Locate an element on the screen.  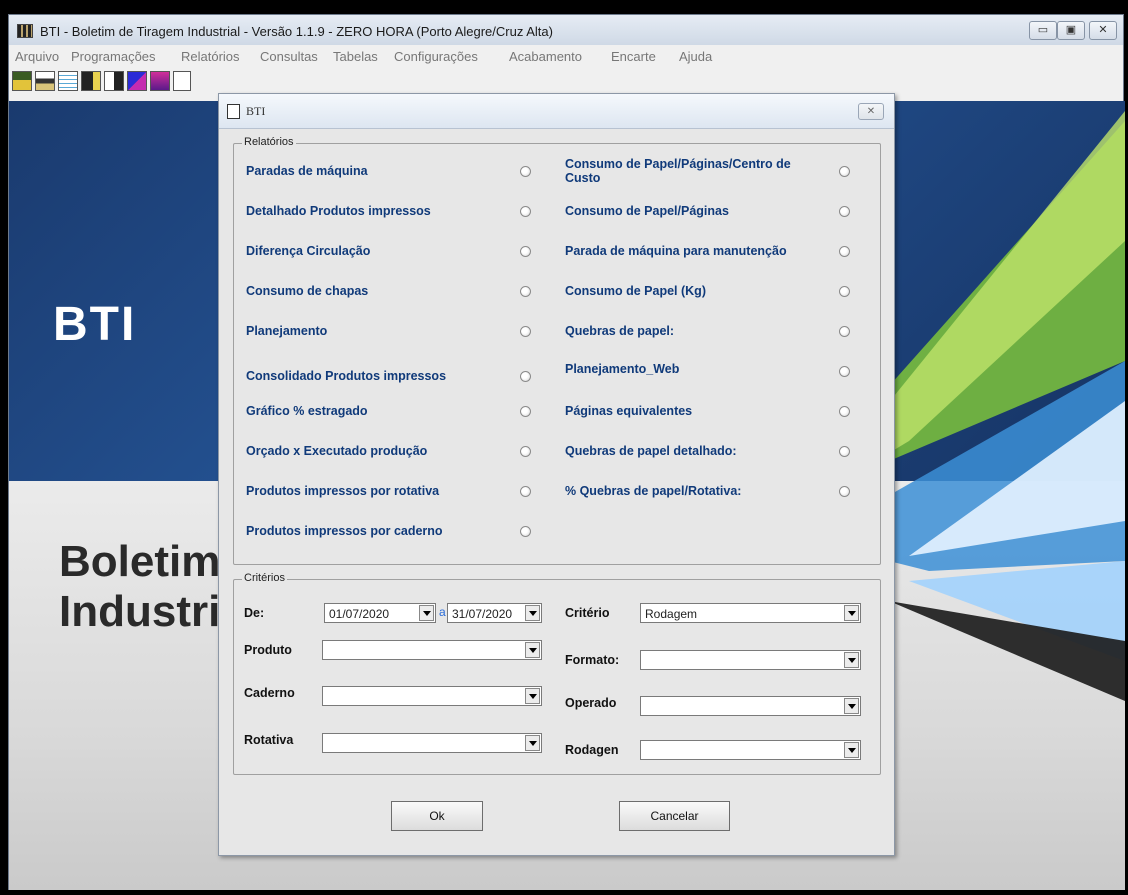
radio-rotativa is located at coordinates (525, 491).